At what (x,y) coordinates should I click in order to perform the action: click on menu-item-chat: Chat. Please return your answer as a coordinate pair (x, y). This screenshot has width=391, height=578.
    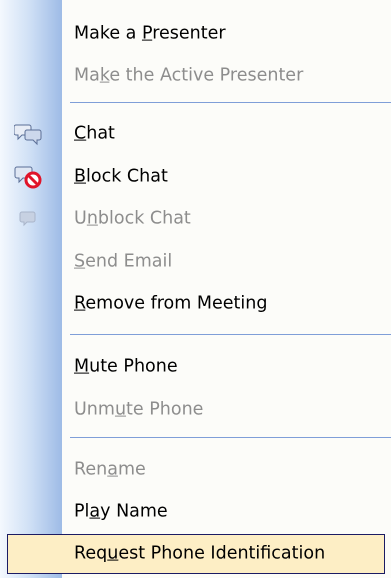
    Looking at the image, I should click on (195, 134).